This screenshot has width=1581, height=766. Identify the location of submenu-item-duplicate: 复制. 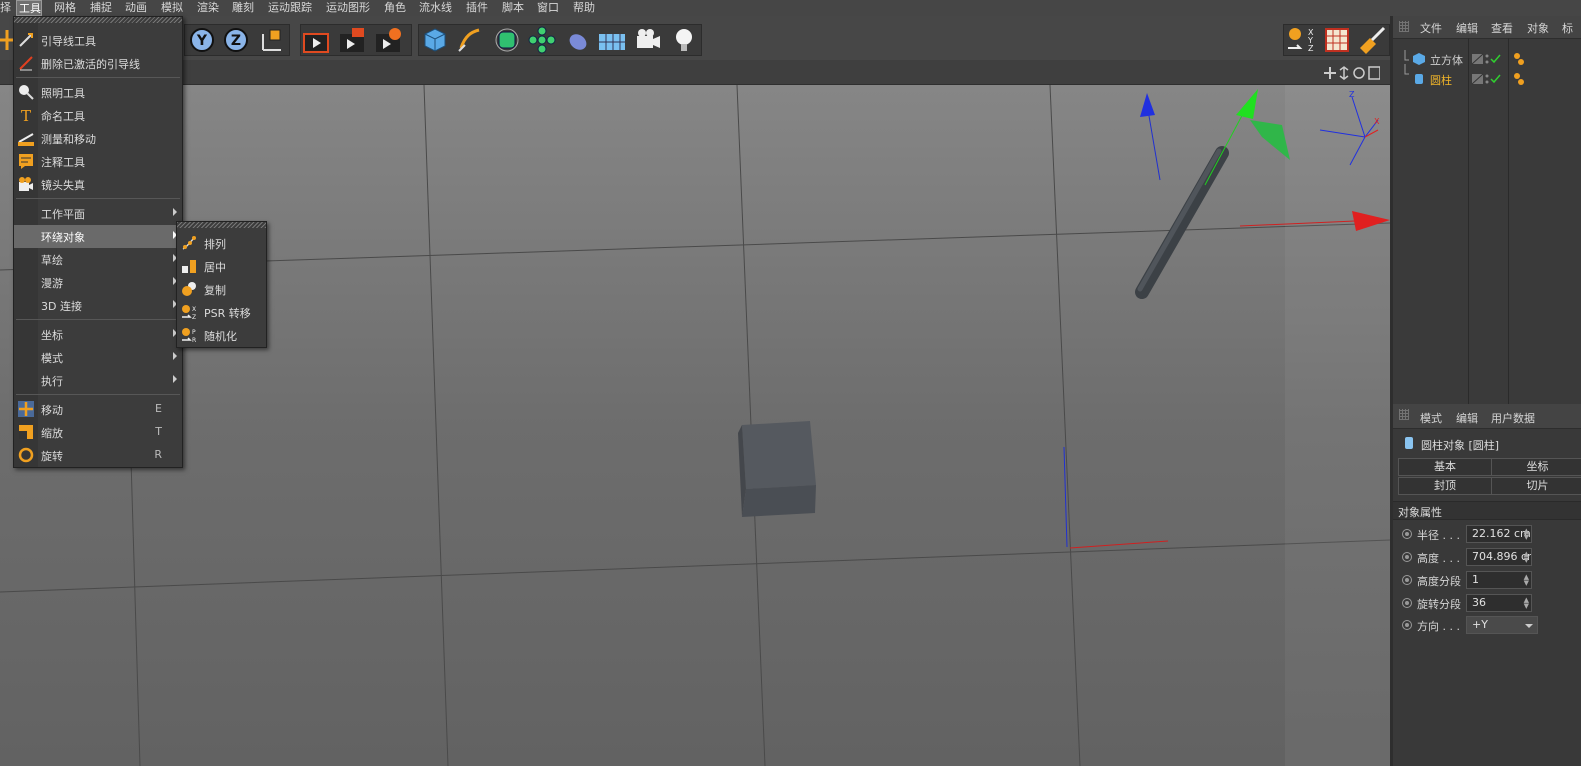
(221, 289).